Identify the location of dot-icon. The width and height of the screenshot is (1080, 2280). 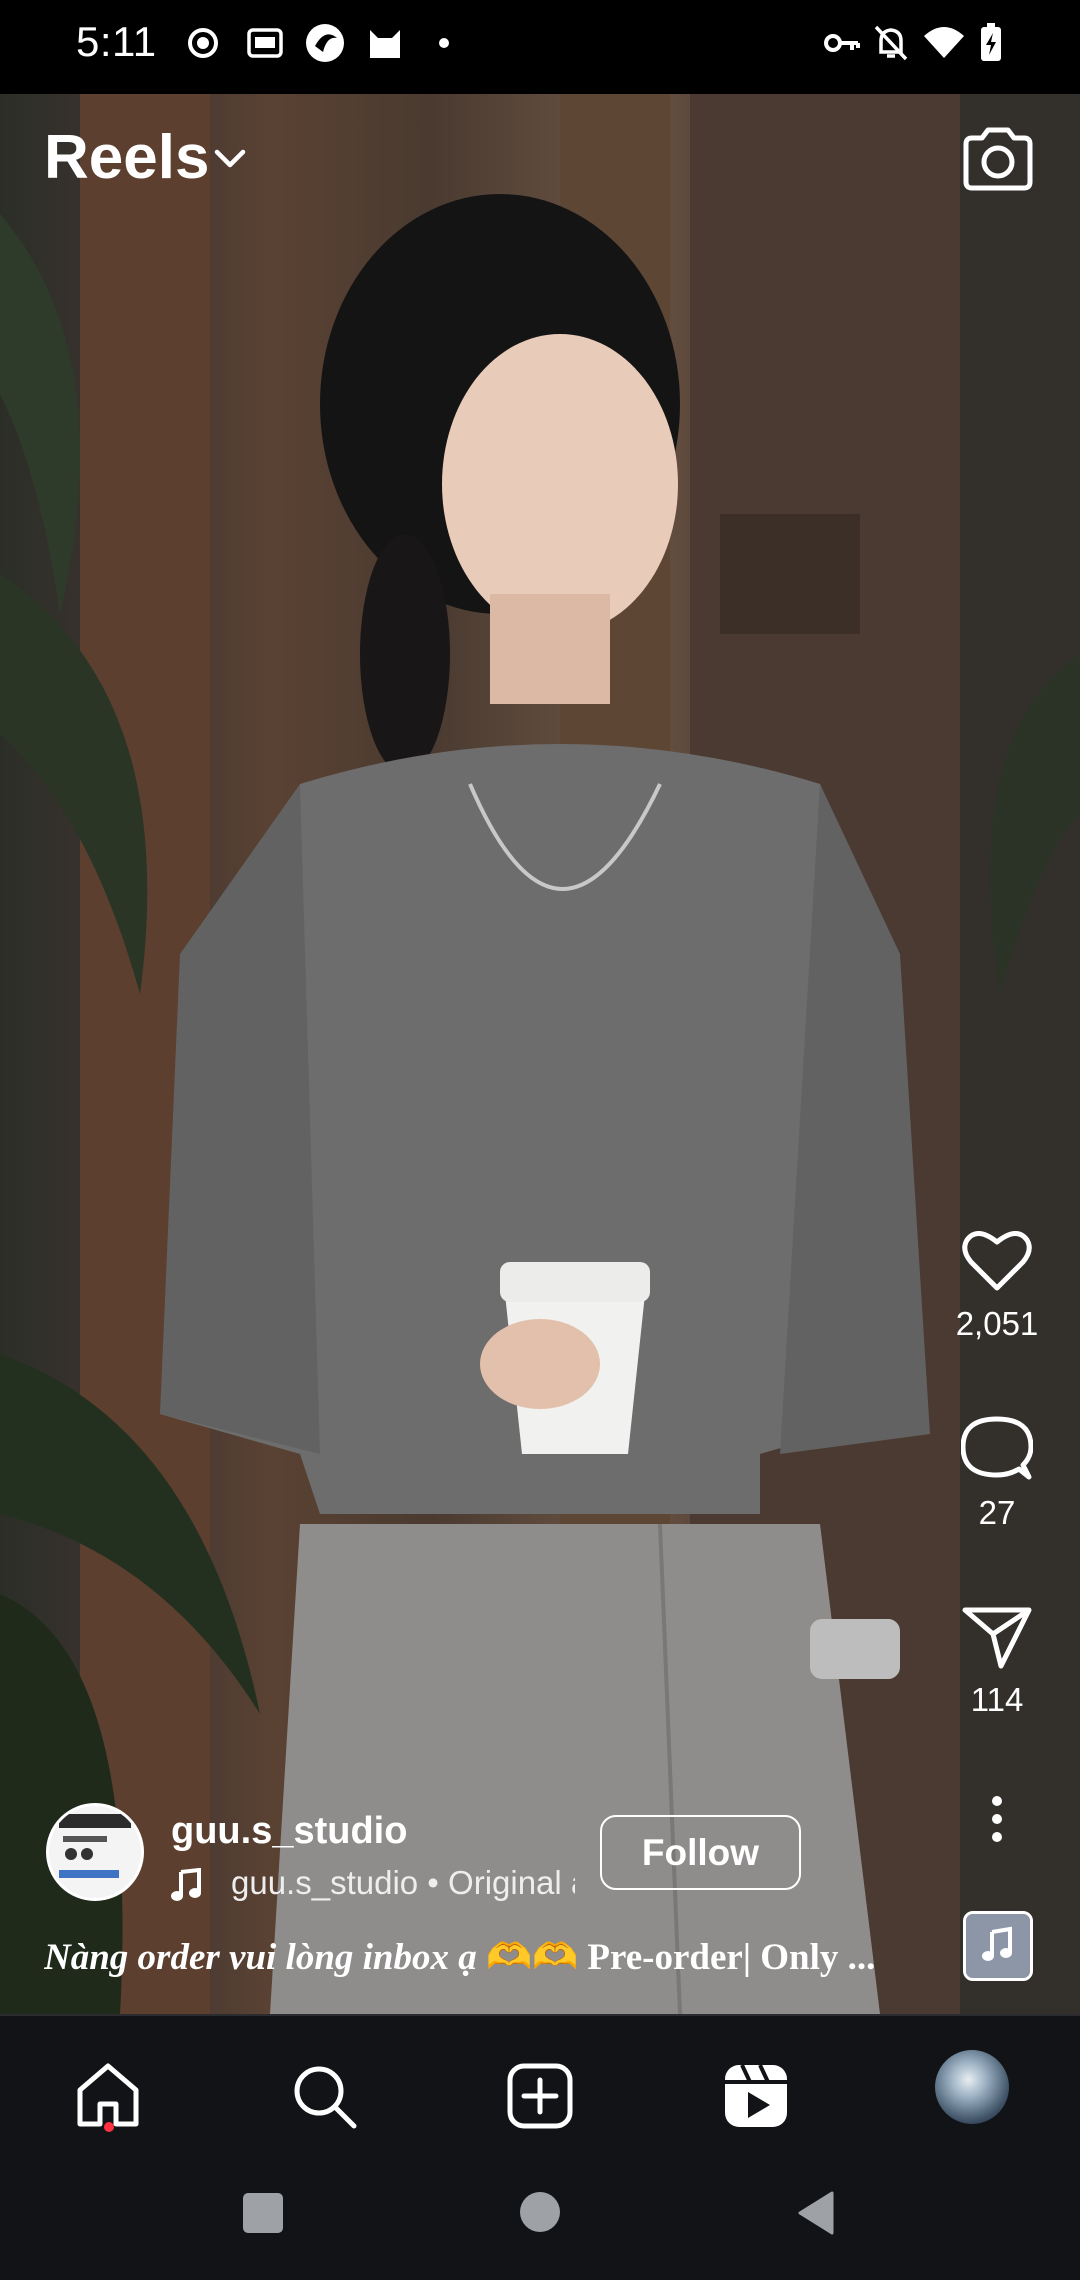
(444, 43).